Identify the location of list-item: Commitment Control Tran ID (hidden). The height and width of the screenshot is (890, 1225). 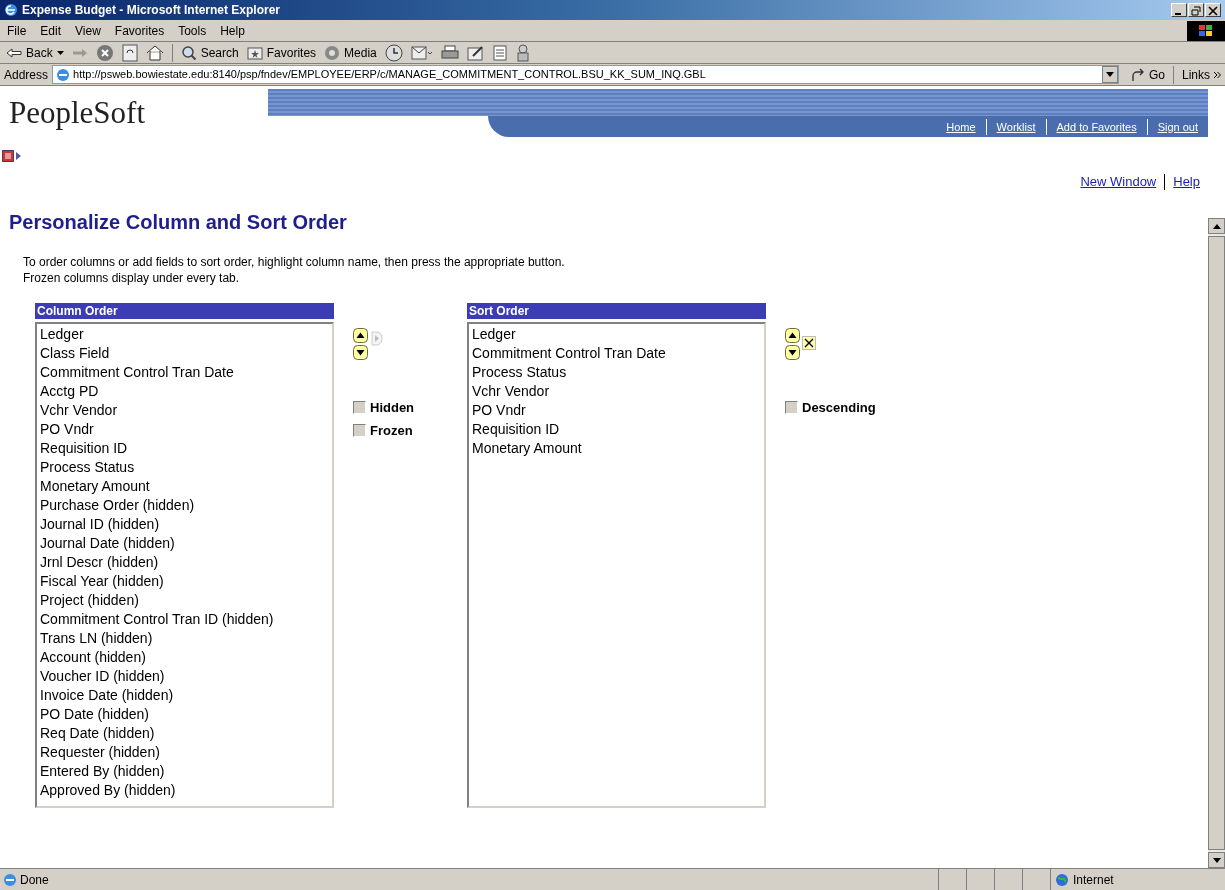
(184, 619).